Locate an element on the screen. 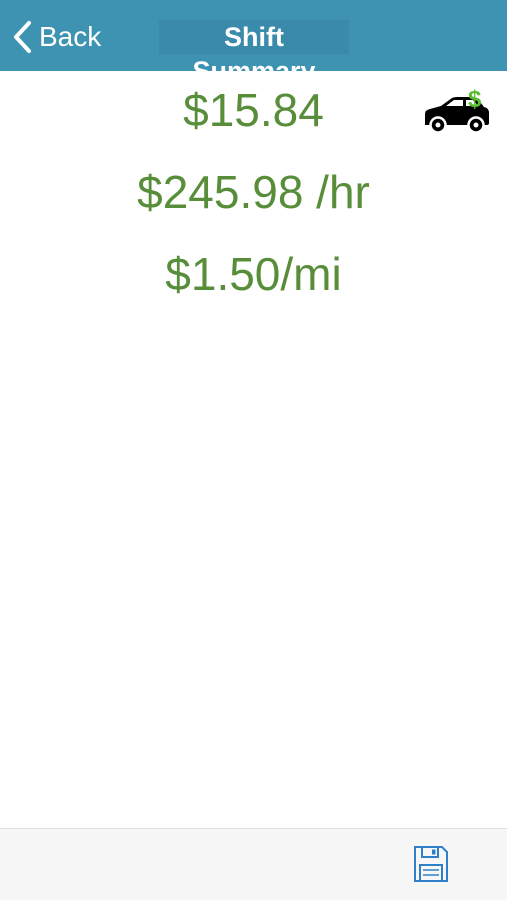  back-button: Back is located at coordinates (56, 37).